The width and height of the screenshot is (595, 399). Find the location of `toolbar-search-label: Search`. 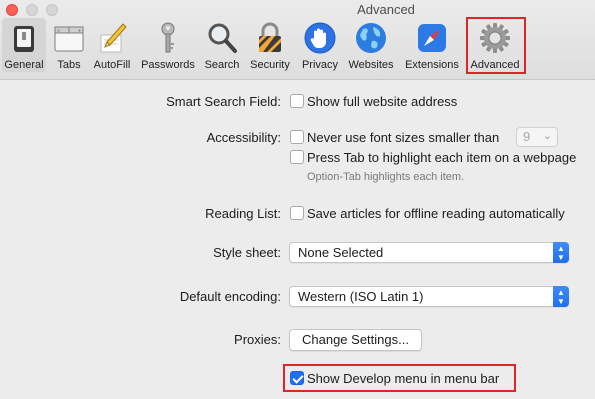

toolbar-search-label: Search is located at coordinates (222, 65).